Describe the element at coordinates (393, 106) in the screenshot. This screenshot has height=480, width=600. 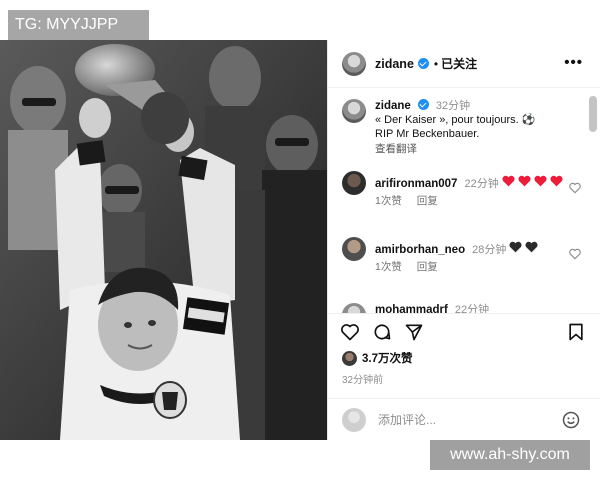
I see `caption-username: zidane` at that location.